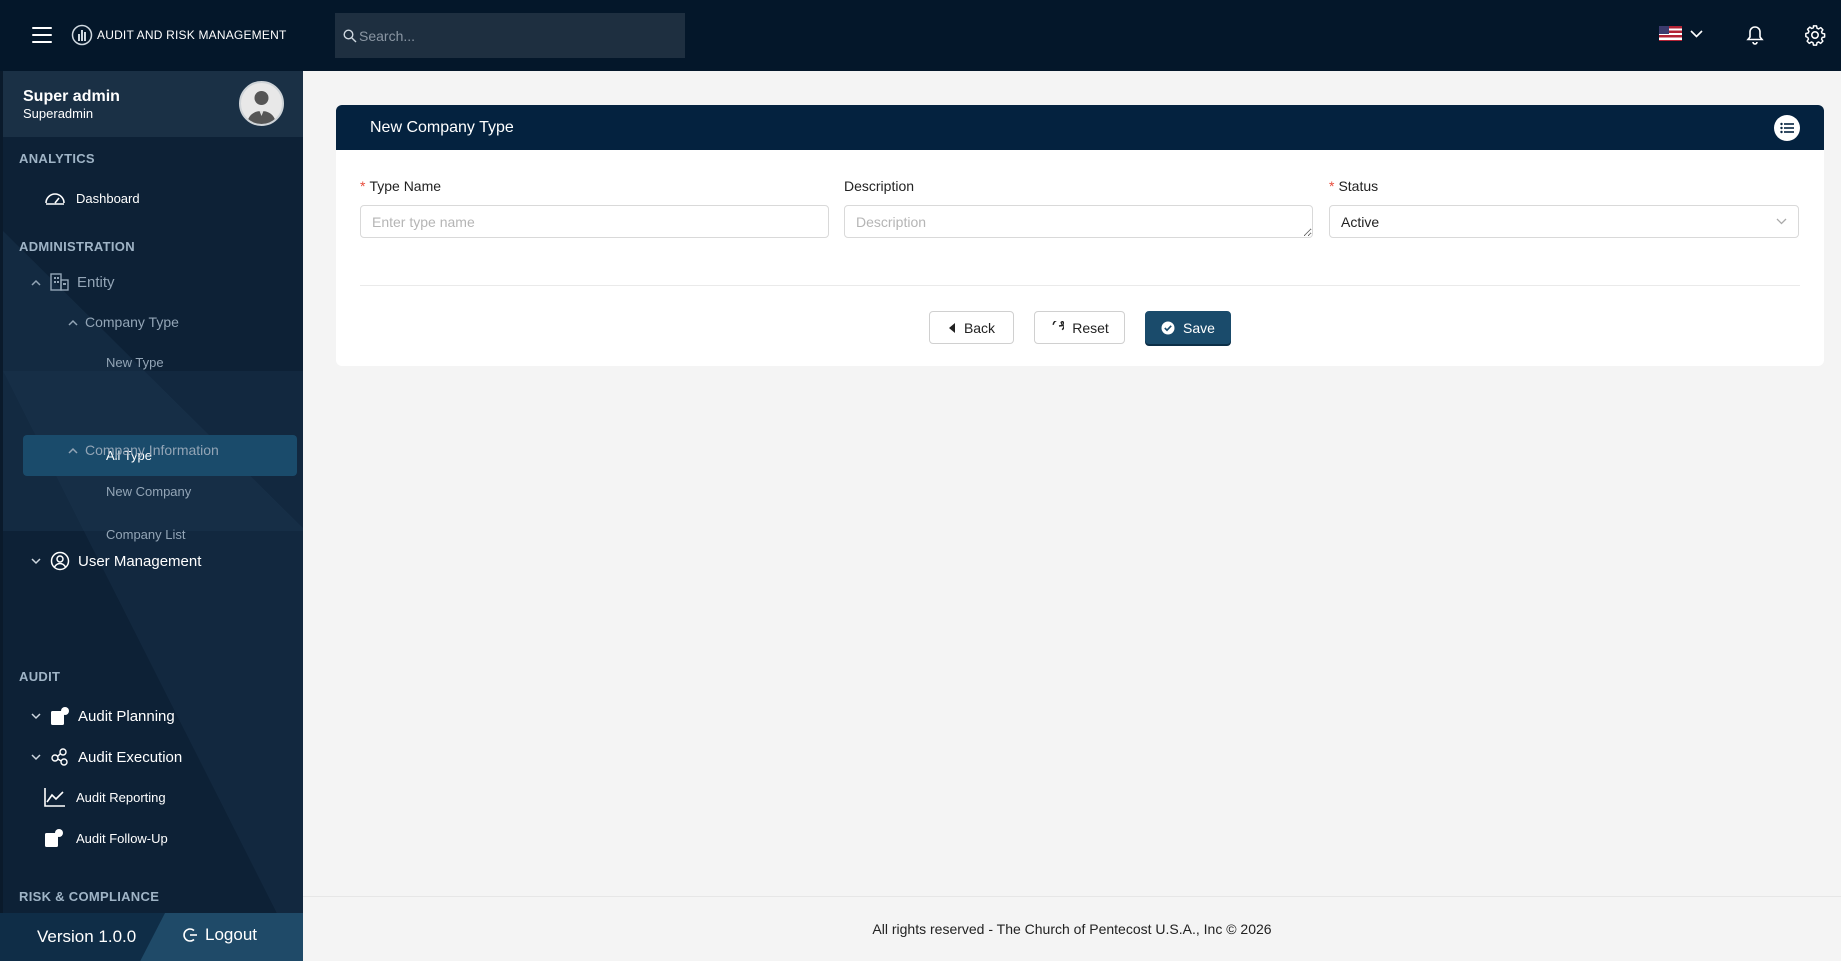 The width and height of the screenshot is (1841, 961). What do you see at coordinates (920, 35) in the screenshot?
I see `top-bar: AUDIT AND RISK MANAGEMENT` at bounding box center [920, 35].